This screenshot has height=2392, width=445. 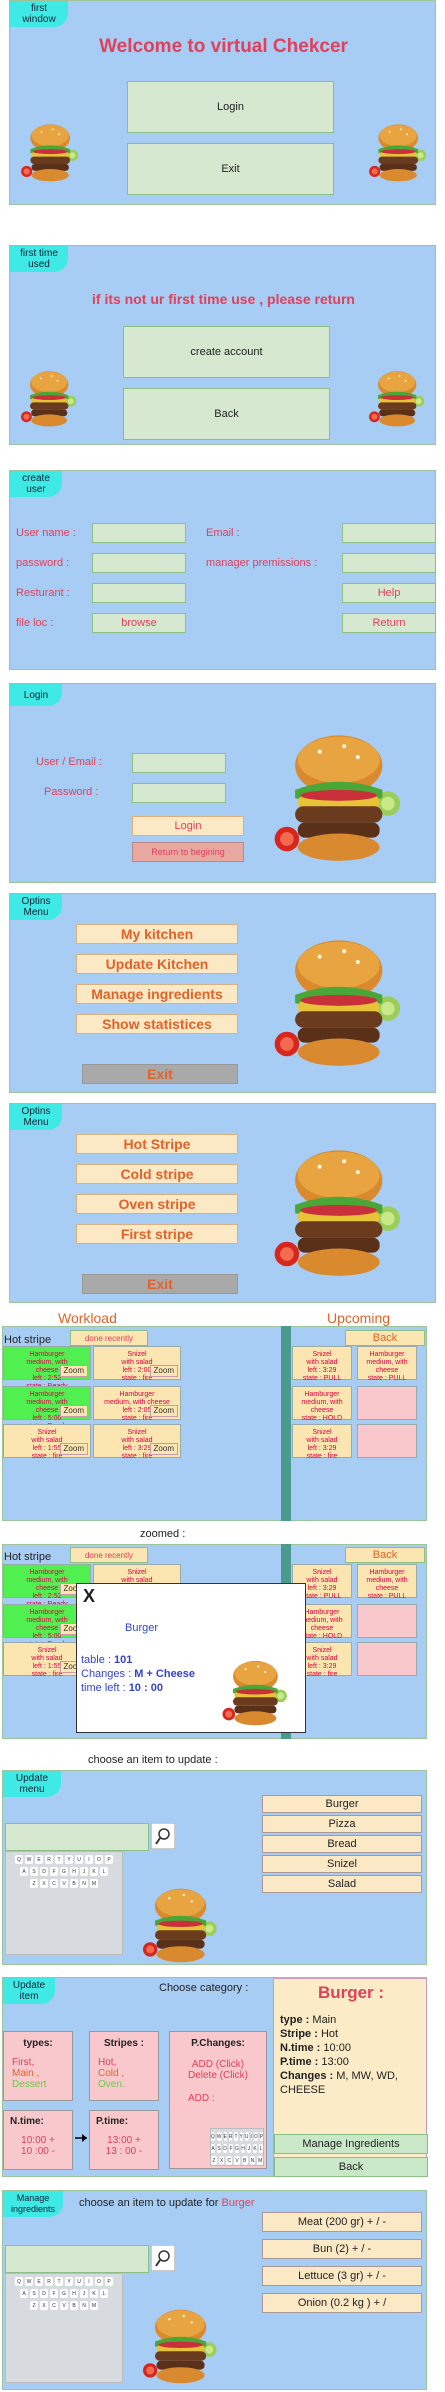 I want to click on stripe-cold: Cold ,, so click(x=124, y=2073).